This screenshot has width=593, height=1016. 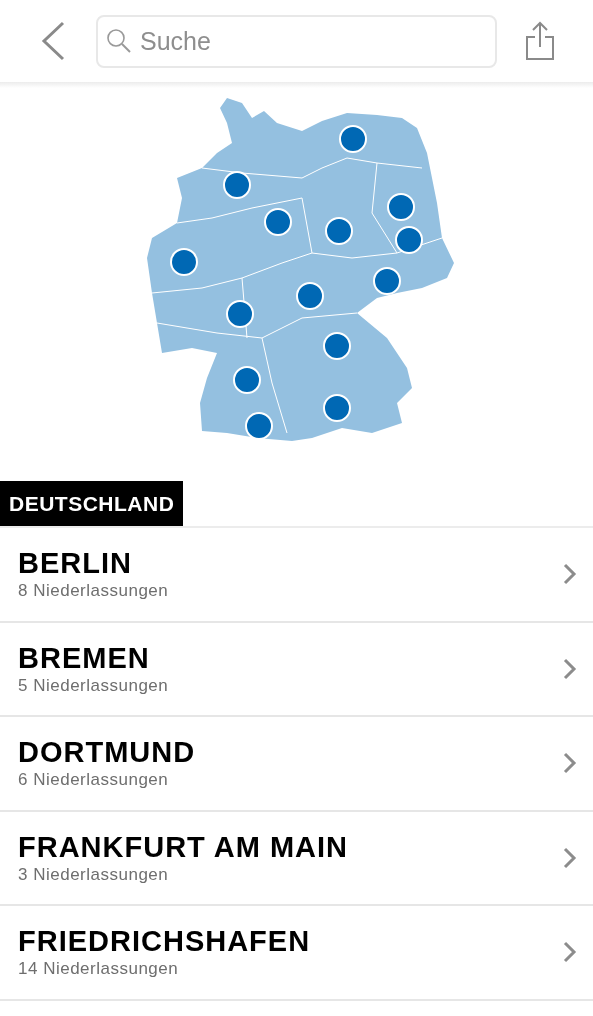 I want to click on city-row: BREMEN 5 Niederlassungen, so click(x=296, y=669).